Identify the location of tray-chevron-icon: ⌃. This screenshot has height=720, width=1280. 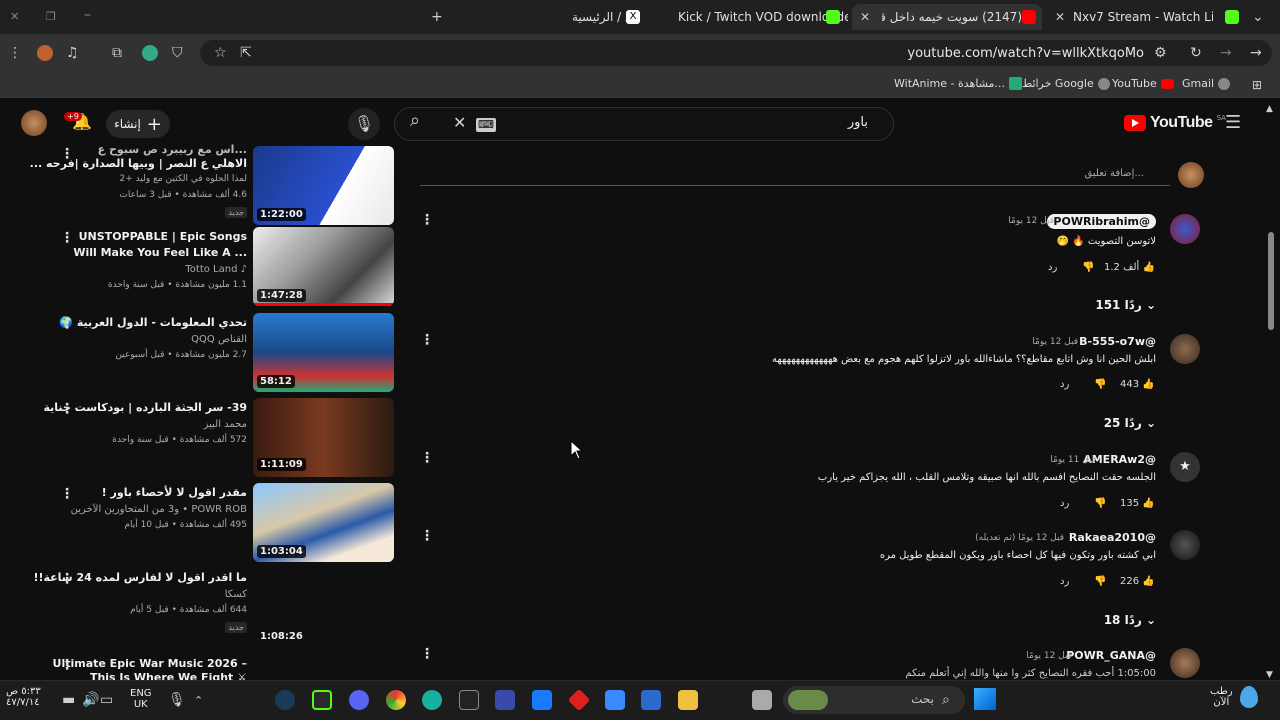
(198, 701).